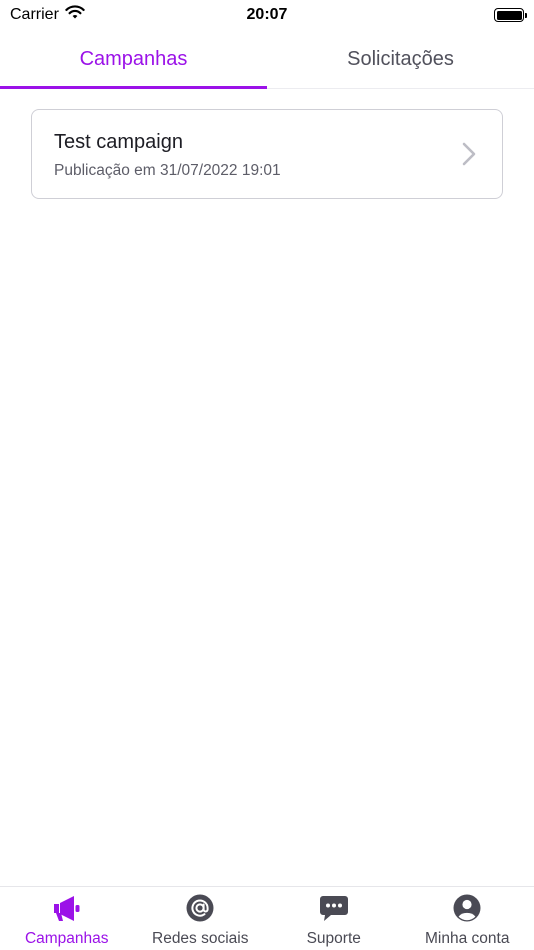  What do you see at coordinates (167, 170) in the screenshot?
I see `campaign-publication-date: Publicação em 31/07/2022 19:01` at bounding box center [167, 170].